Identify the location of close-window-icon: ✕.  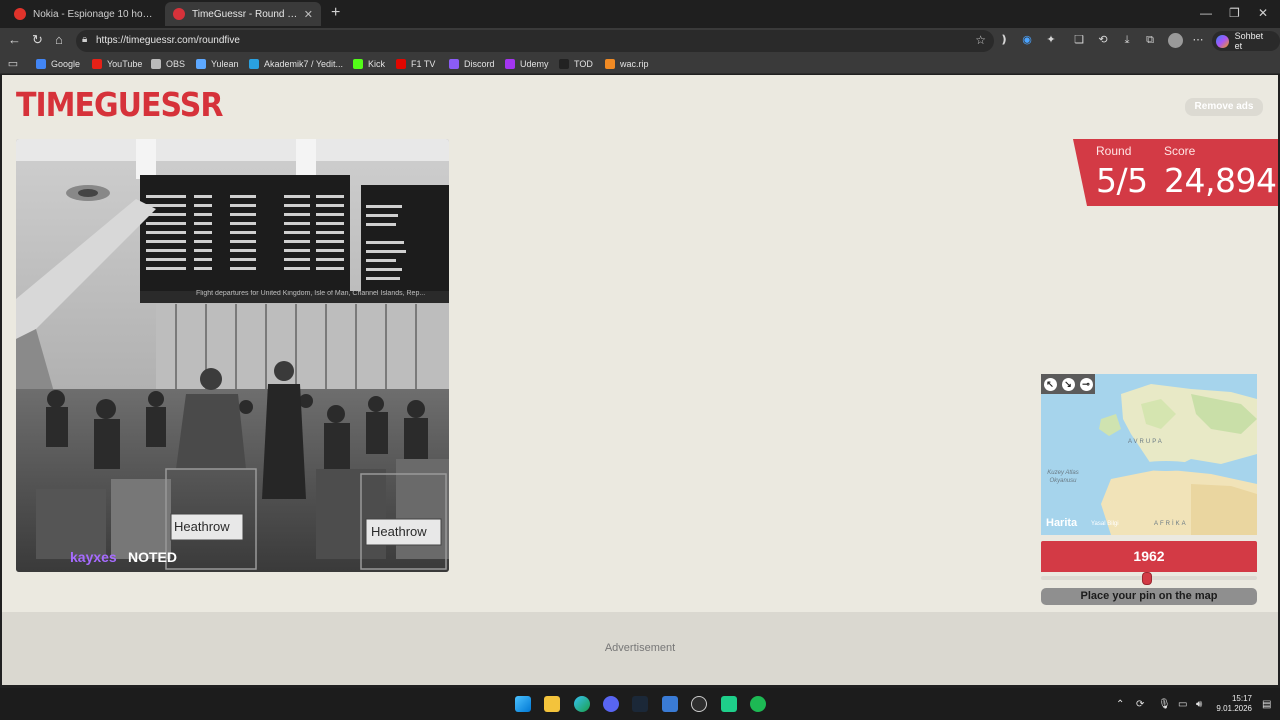
(1263, 13).